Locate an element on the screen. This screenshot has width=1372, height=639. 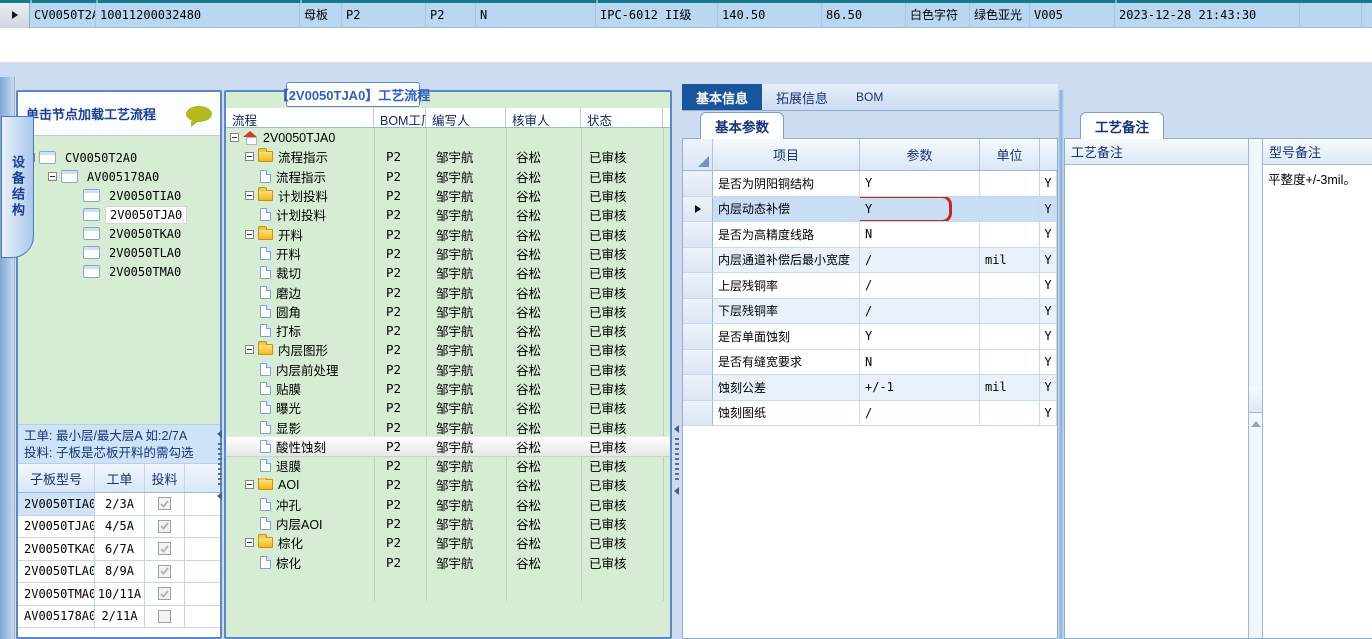
flow-row: 退膜 P2 邹宇航 谷松 已审核 is located at coordinates (448, 465).